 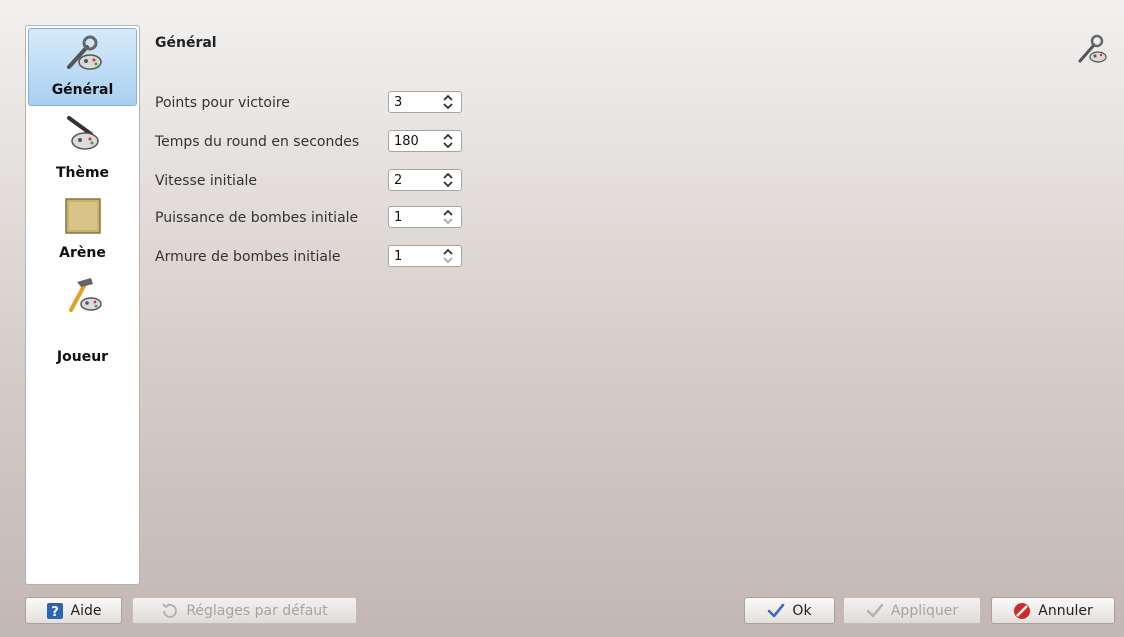 I want to click on sidebar-item-label: Joueur, so click(x=82, y=357).